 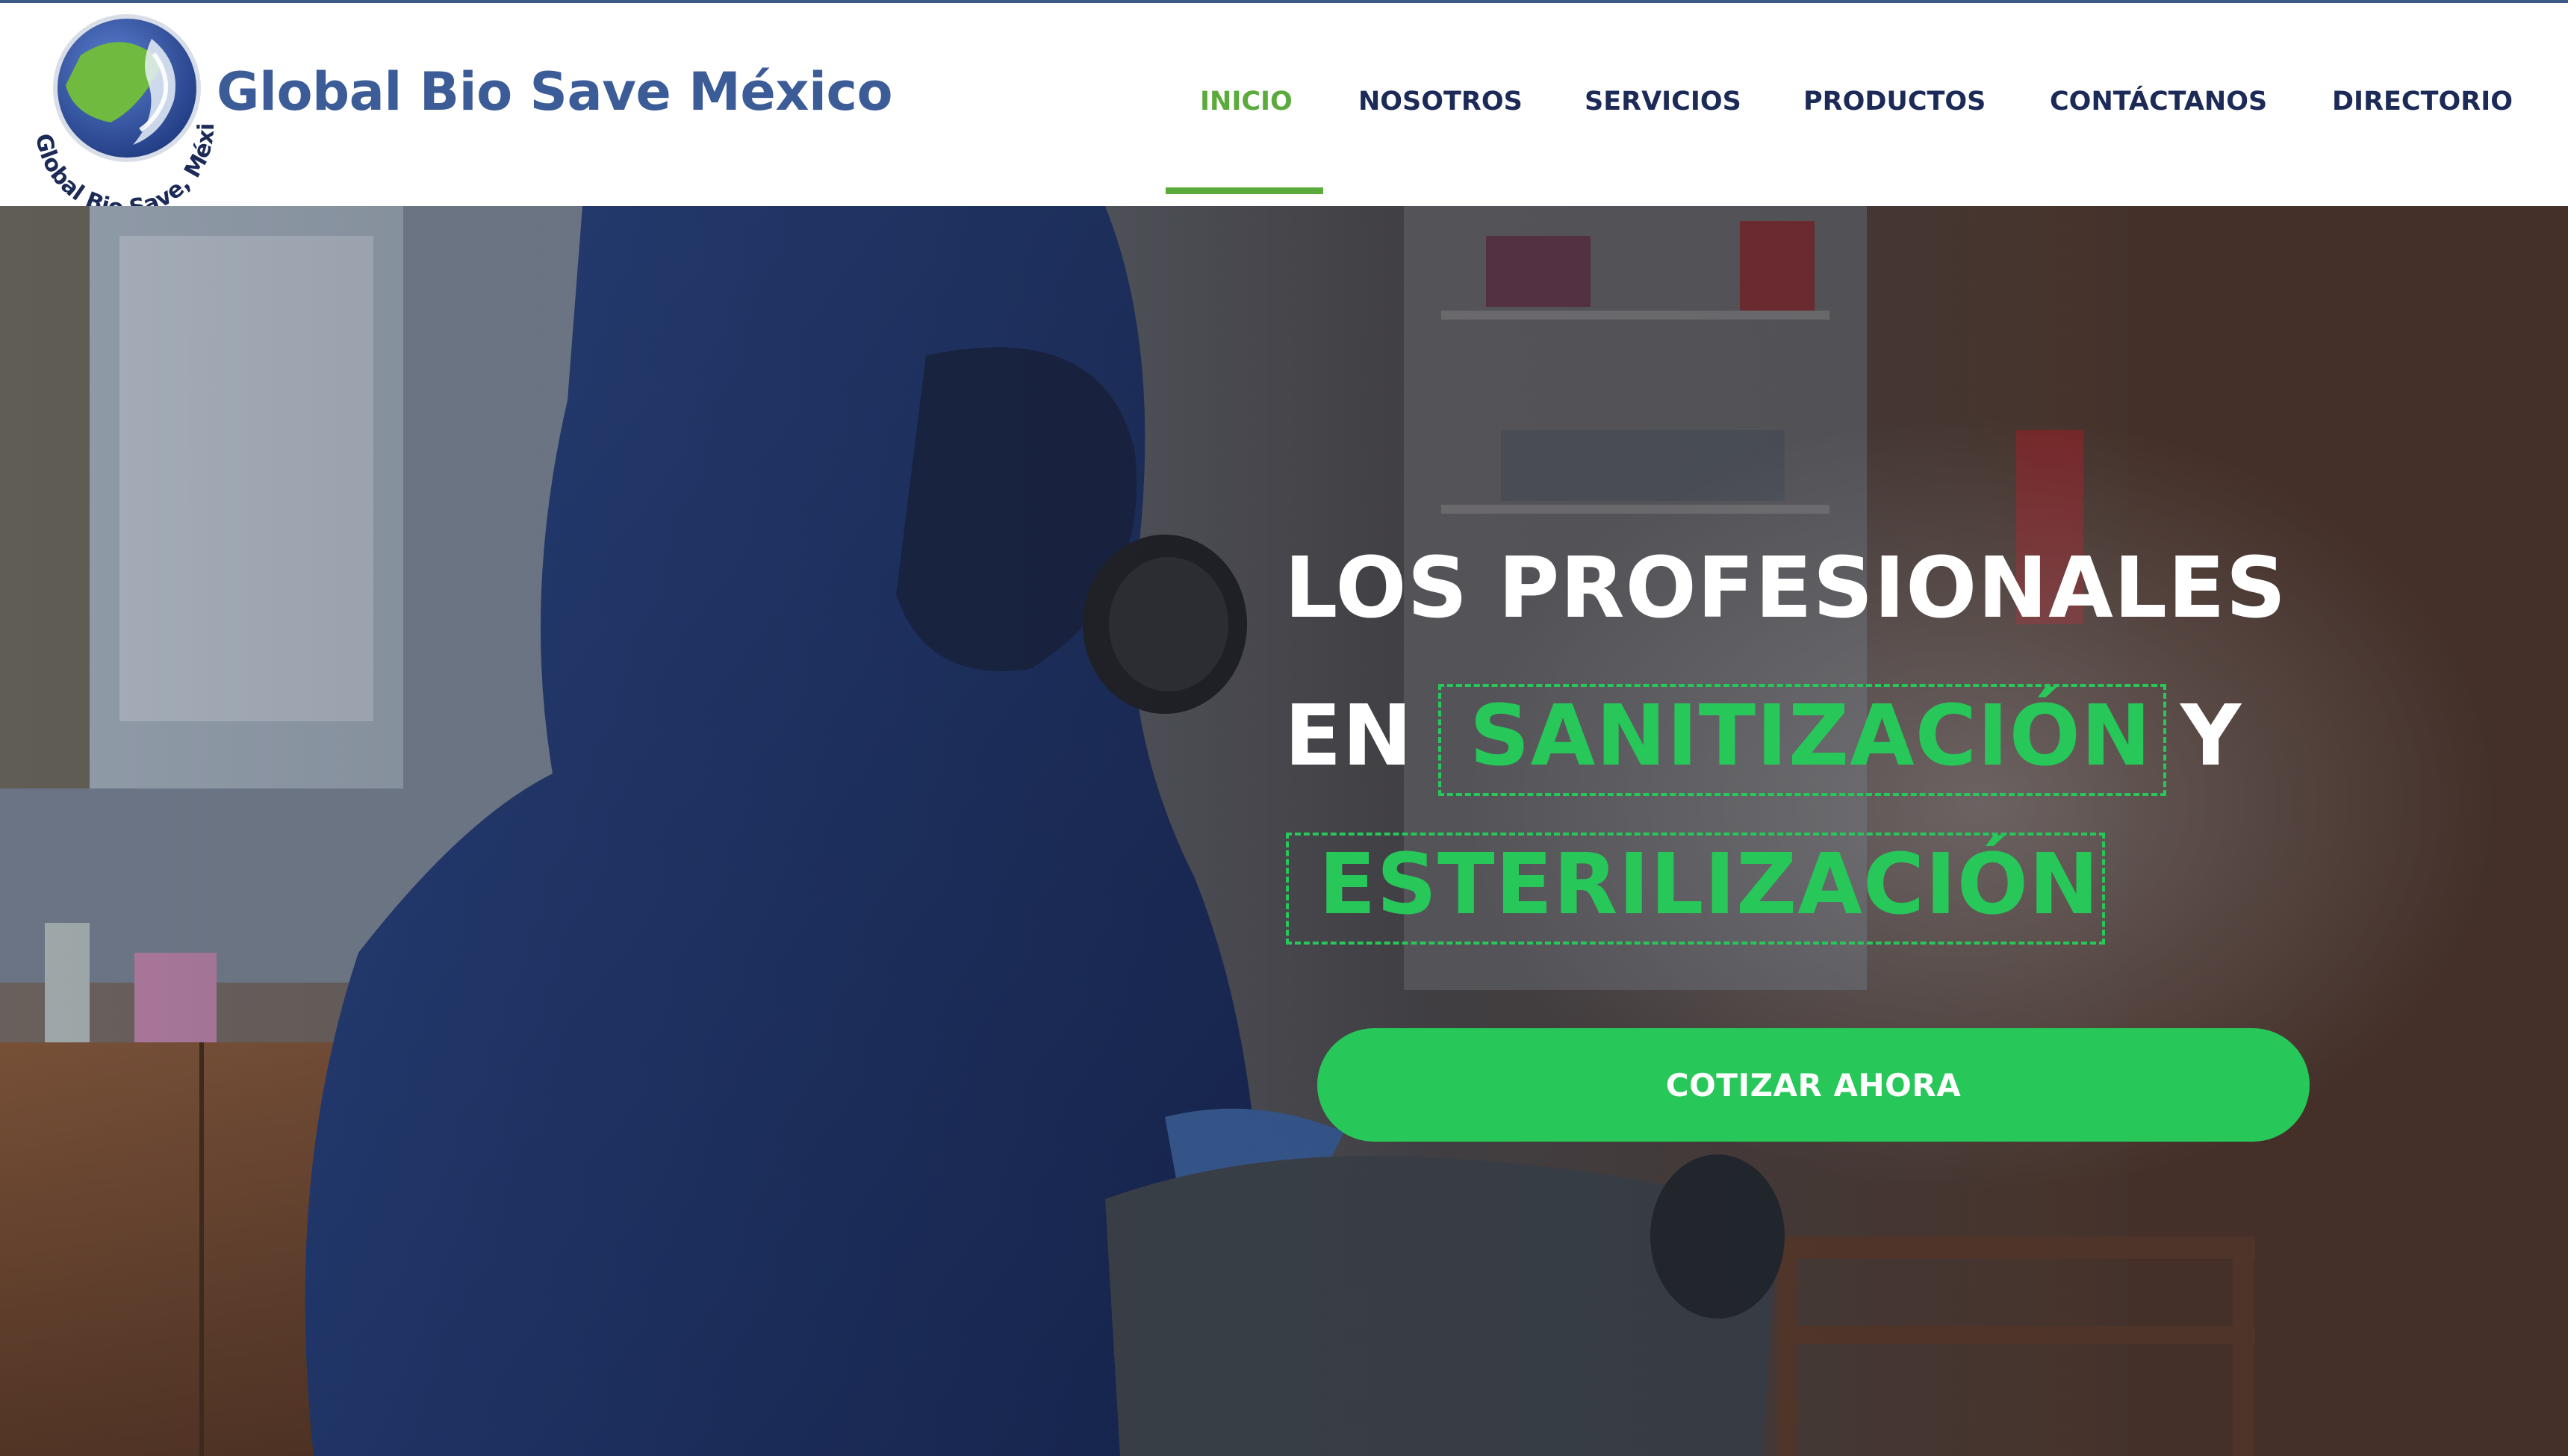 I want to click on cotizar-ahora-button: COTIZAR AHORA, so click(x=1813, y=1085).